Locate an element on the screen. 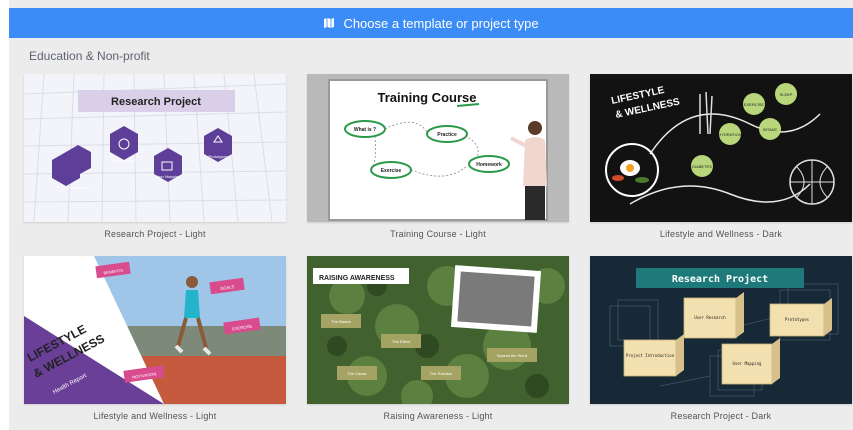 Image resolution: width=853 pixels, height=430 pixels. template-caption: Research Project - Dark is located at coordinates (721, 416).